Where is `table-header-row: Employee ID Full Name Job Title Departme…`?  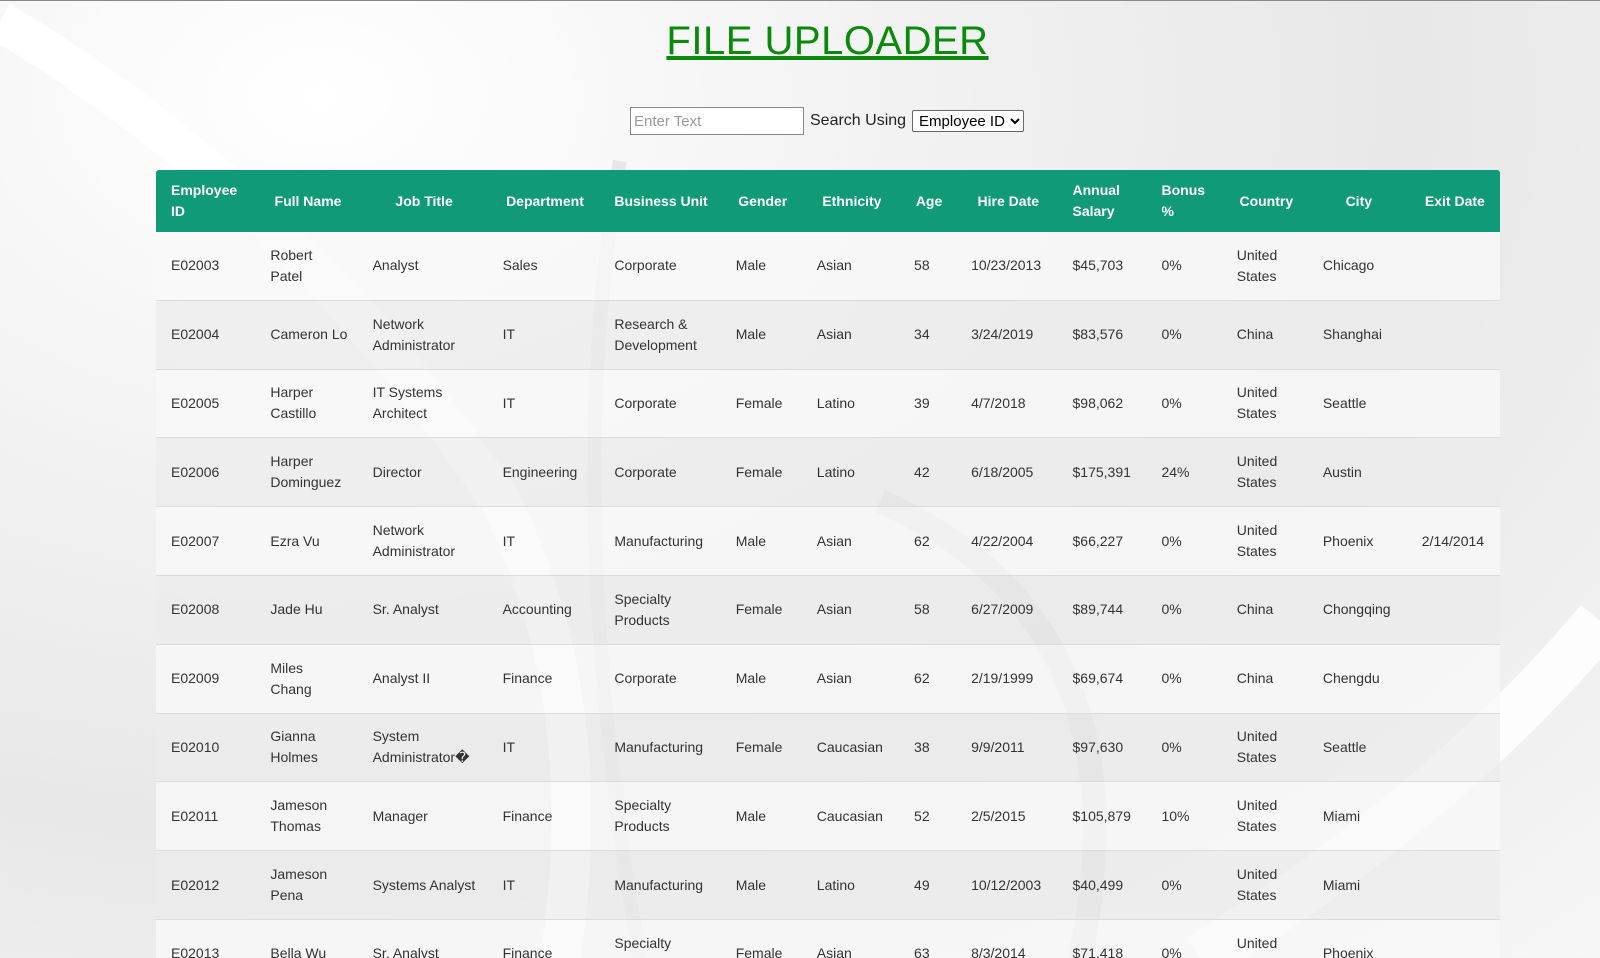 table-header-row: Employee ID Full Name Job Title Departme… is located at coordinates (828, 201).